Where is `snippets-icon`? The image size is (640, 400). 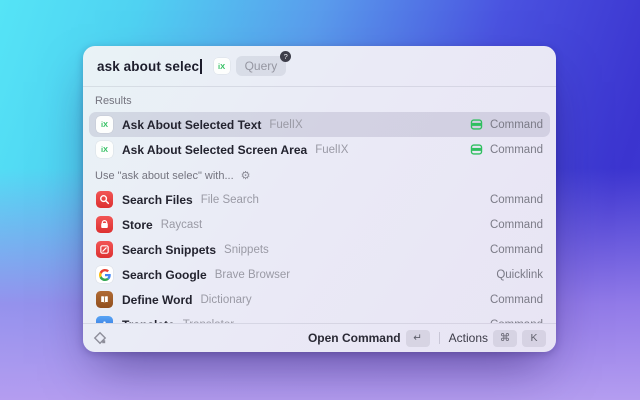 snippets-icon is located at coordinates (104, 249).